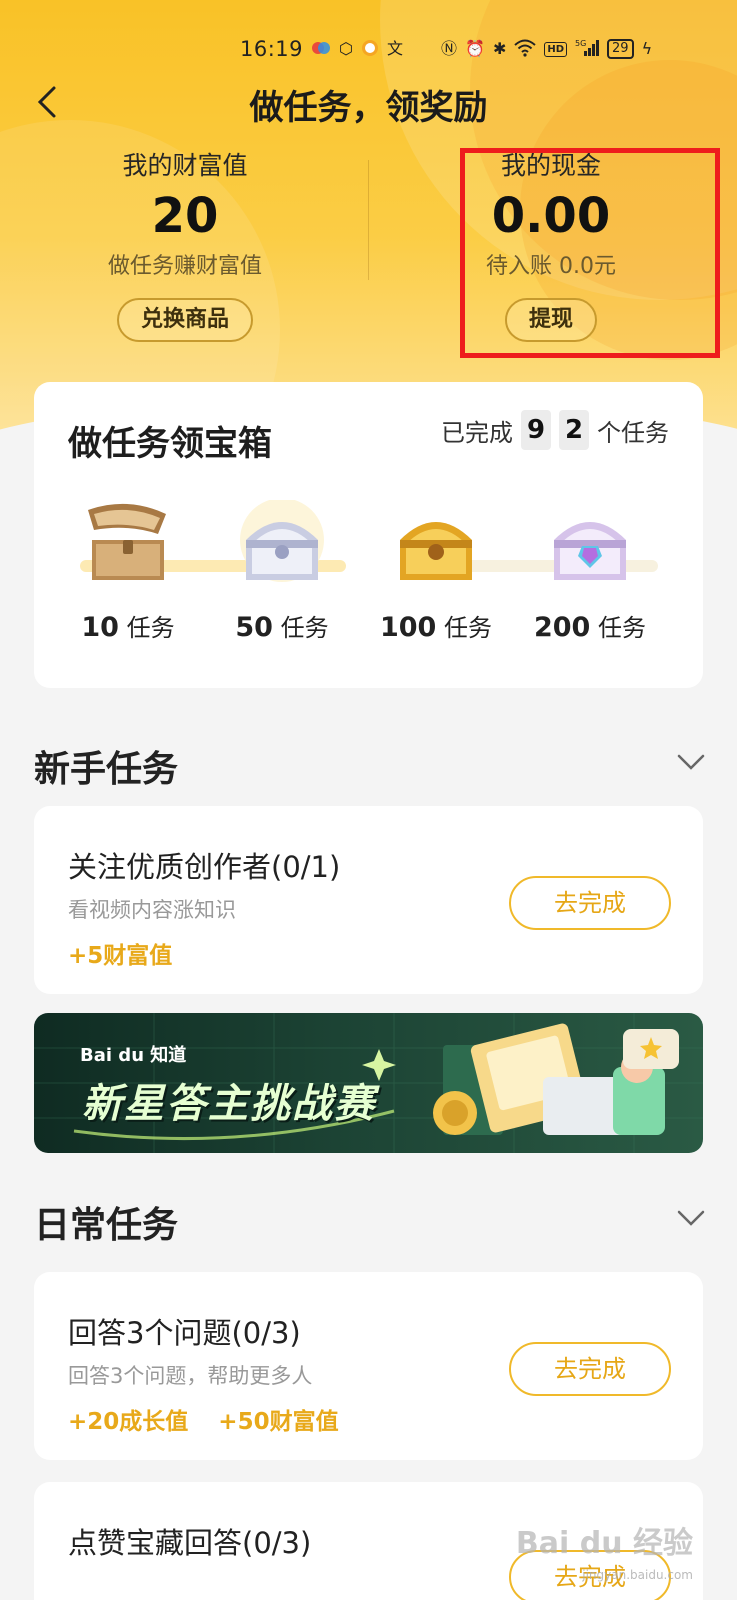 The width and height of the screenshot is (737, 1600). I want to click on reward-wealth: +50财富值, so click(278, 1422).